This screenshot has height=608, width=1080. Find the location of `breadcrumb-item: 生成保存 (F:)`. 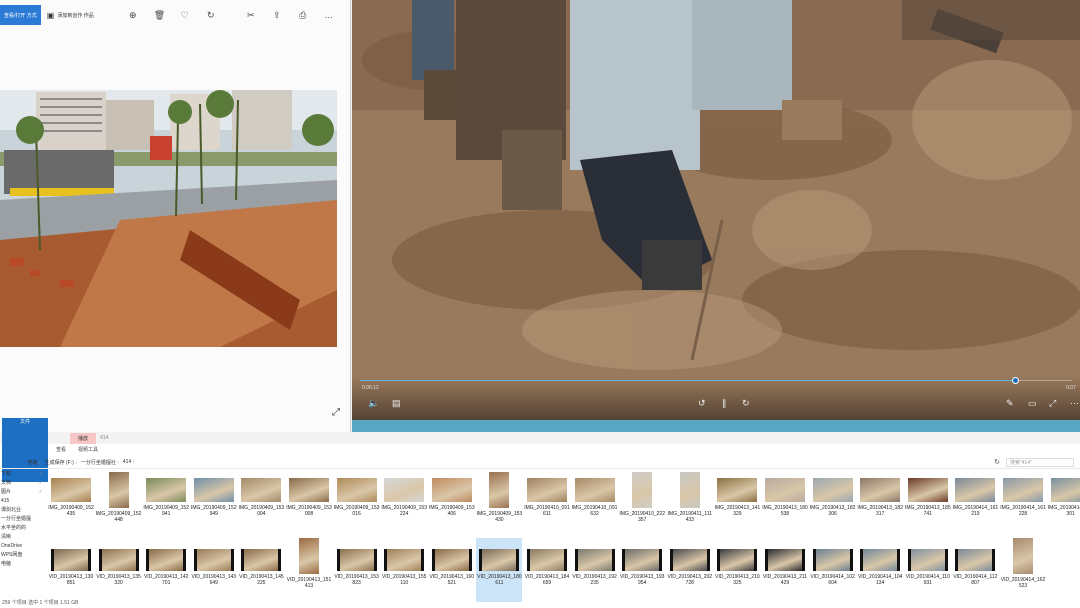

breadcrumb-item: 生成保存 (F:) is located at coordinates (61, 462).